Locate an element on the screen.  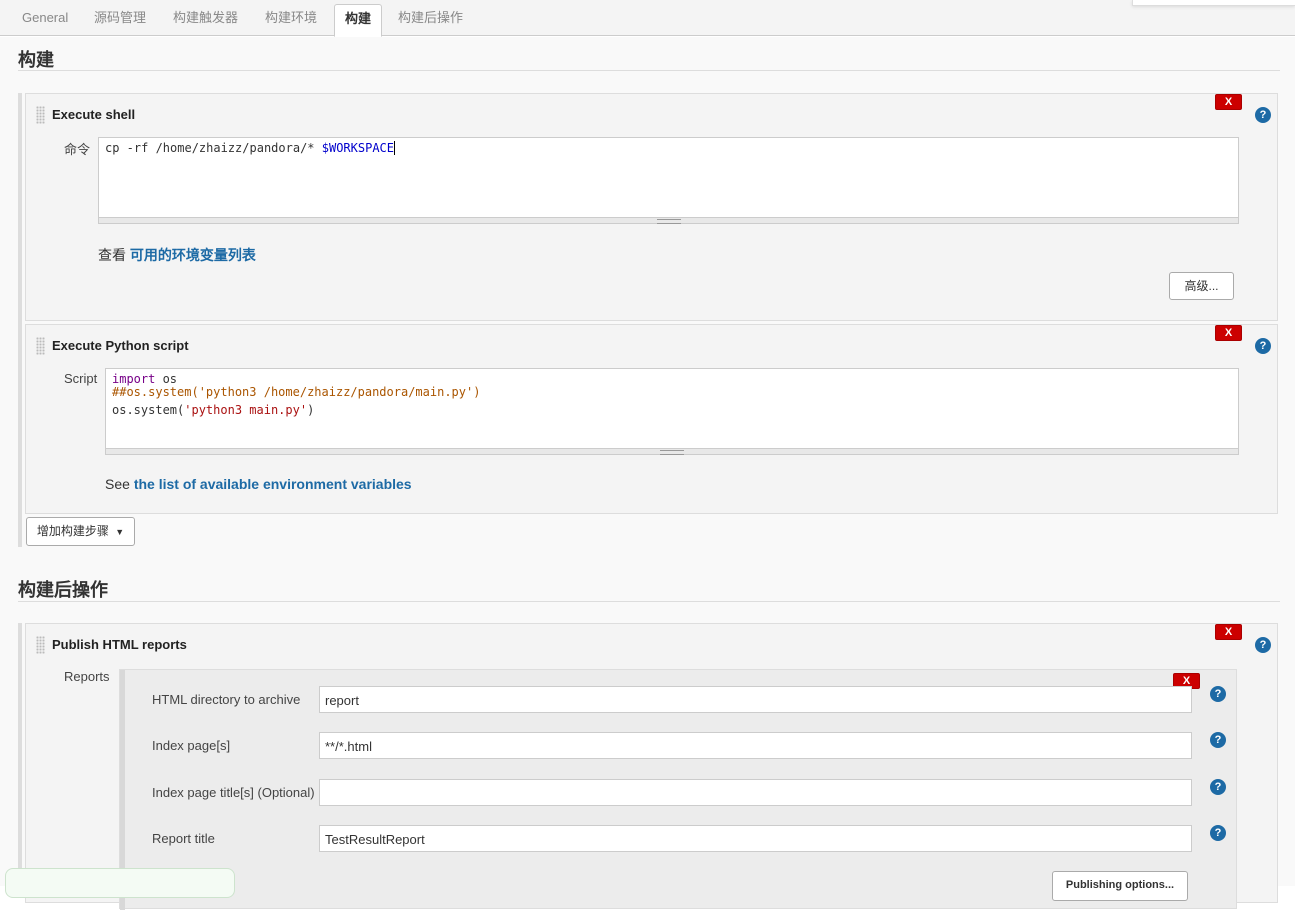
env-vars-link: 可用的环境变量列表 is located at coordinates (193, 255).